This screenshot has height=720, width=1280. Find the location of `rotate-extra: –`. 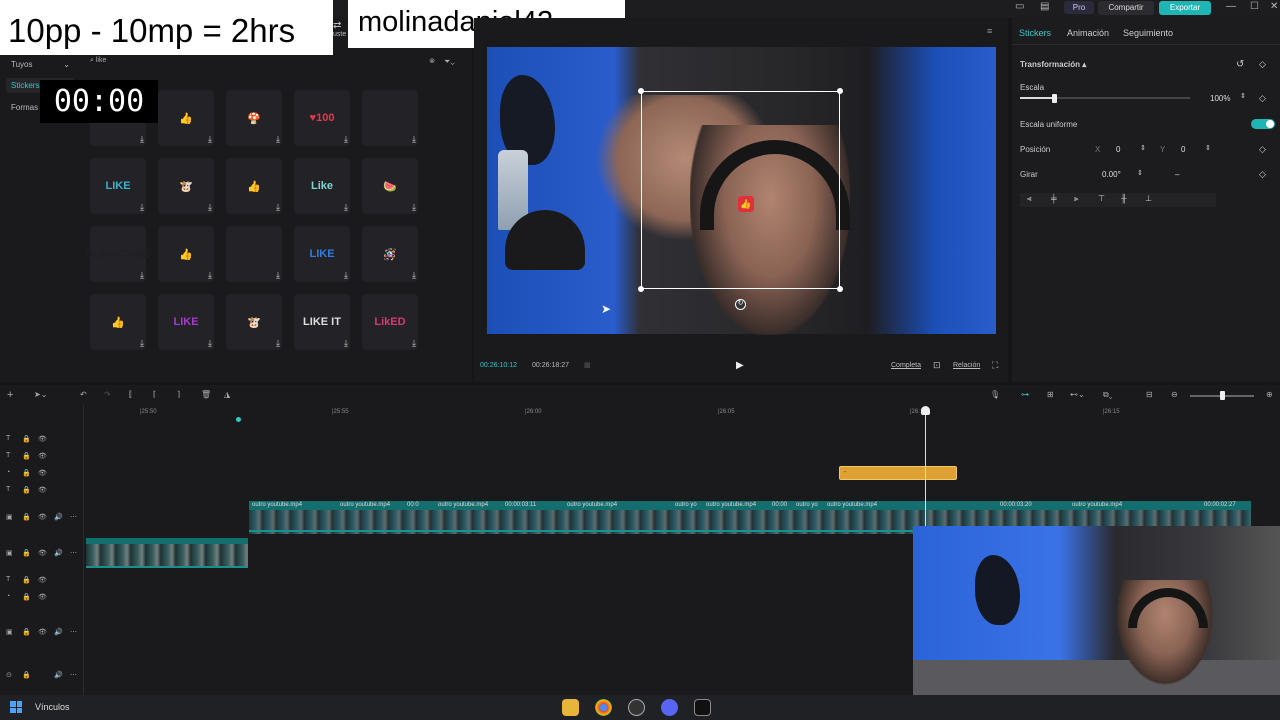

rotate-extra: – is located at coordinates (1177, 174).